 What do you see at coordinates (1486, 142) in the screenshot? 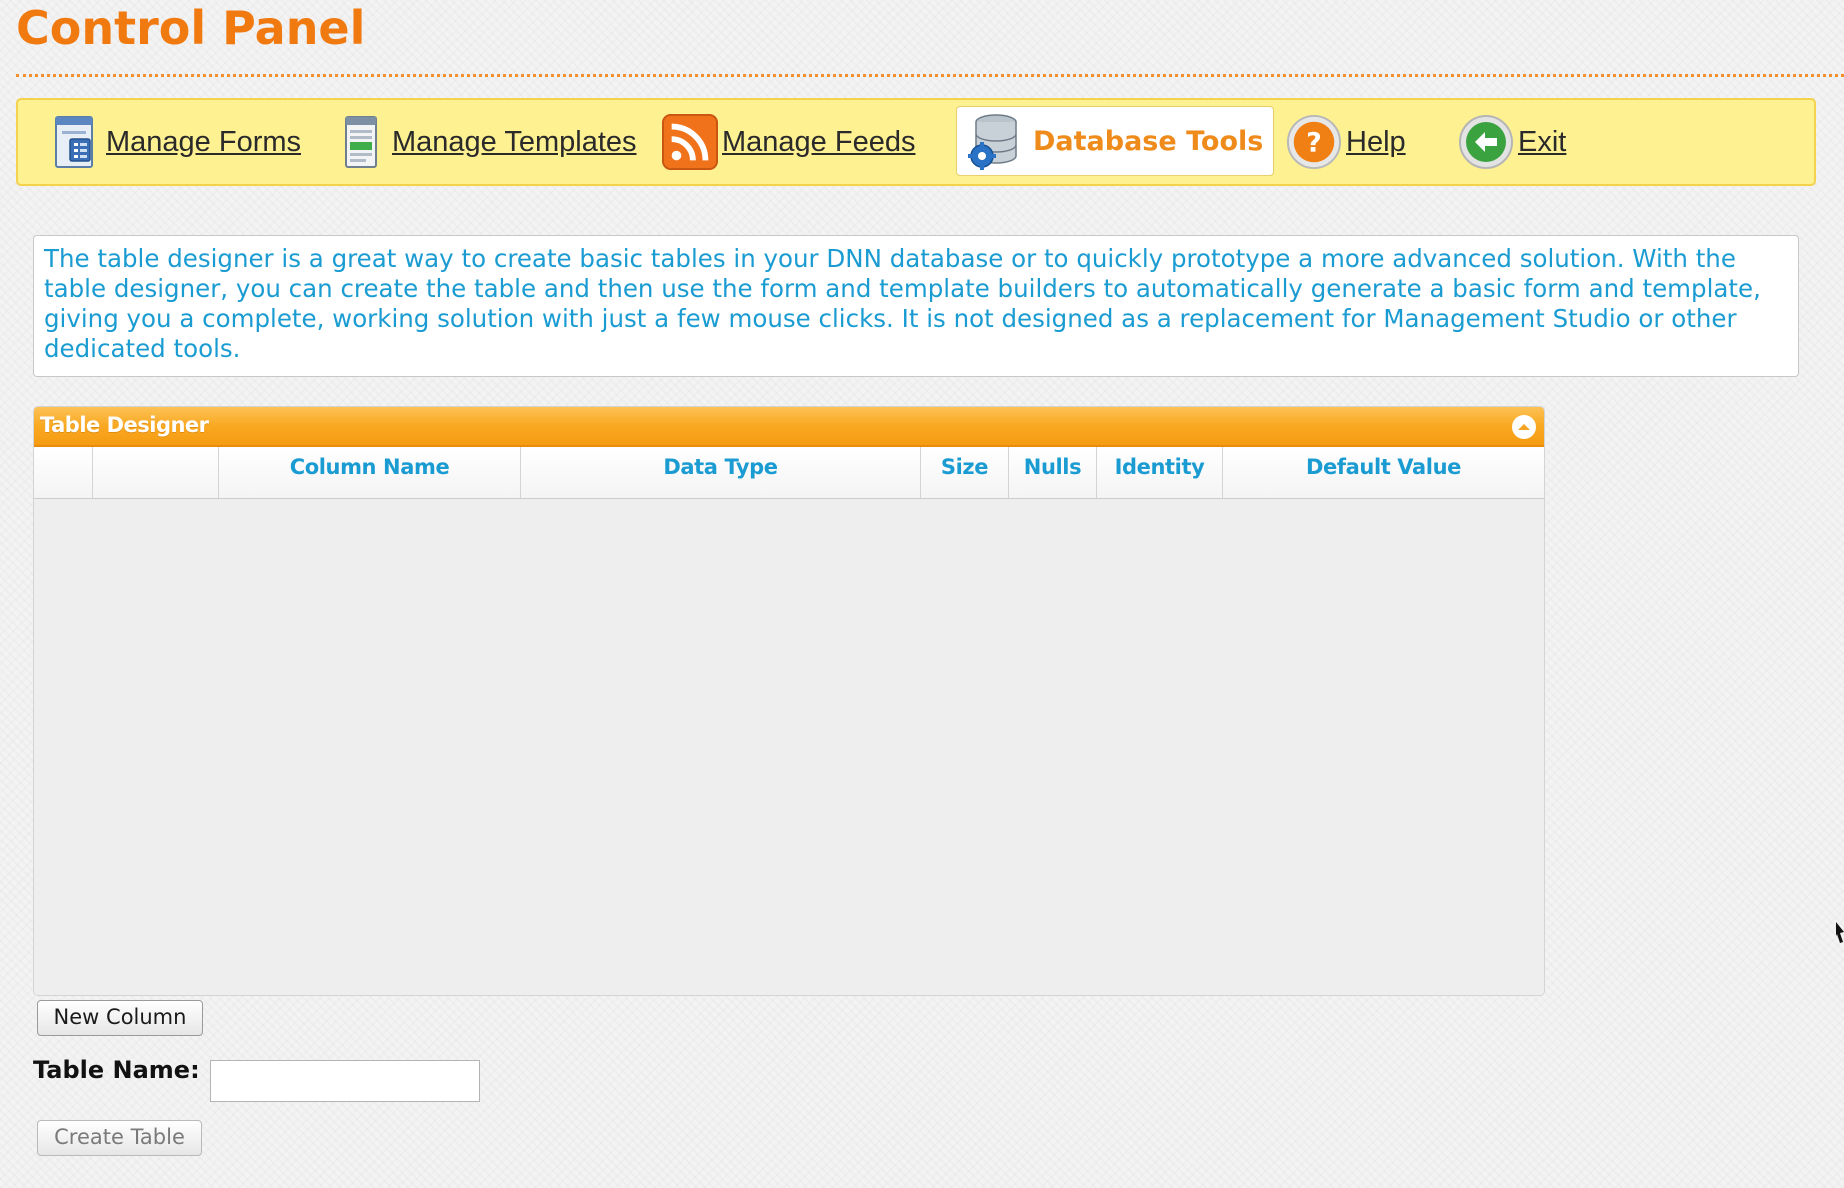
I see `exit-icon` at bounding box center [1486, 142].